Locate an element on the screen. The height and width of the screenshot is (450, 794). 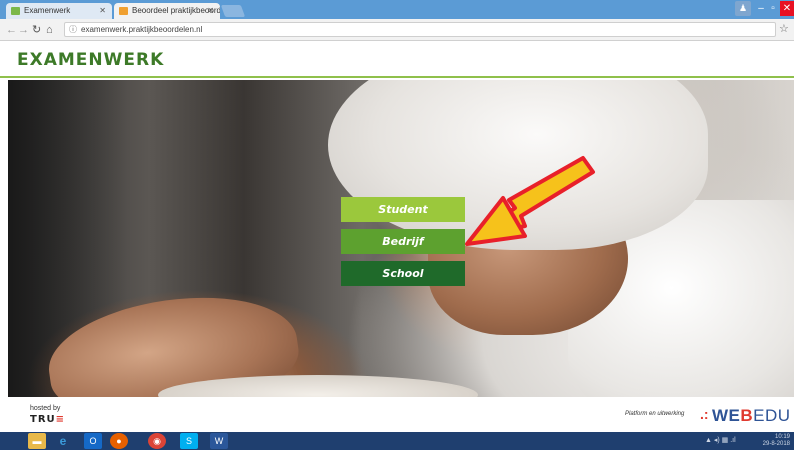
user-profile-icon: ♟ is located at coordinates (743, 8).